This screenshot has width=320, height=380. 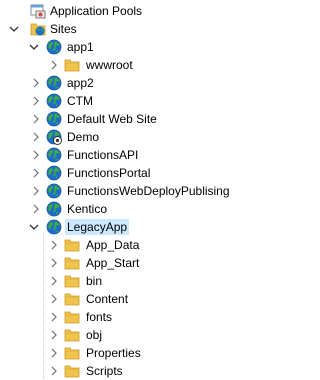 What do you see at coordinates (113, 353) in the screenshot?
I see `tree-item-label: Properties` at bounding box center [113, 353].